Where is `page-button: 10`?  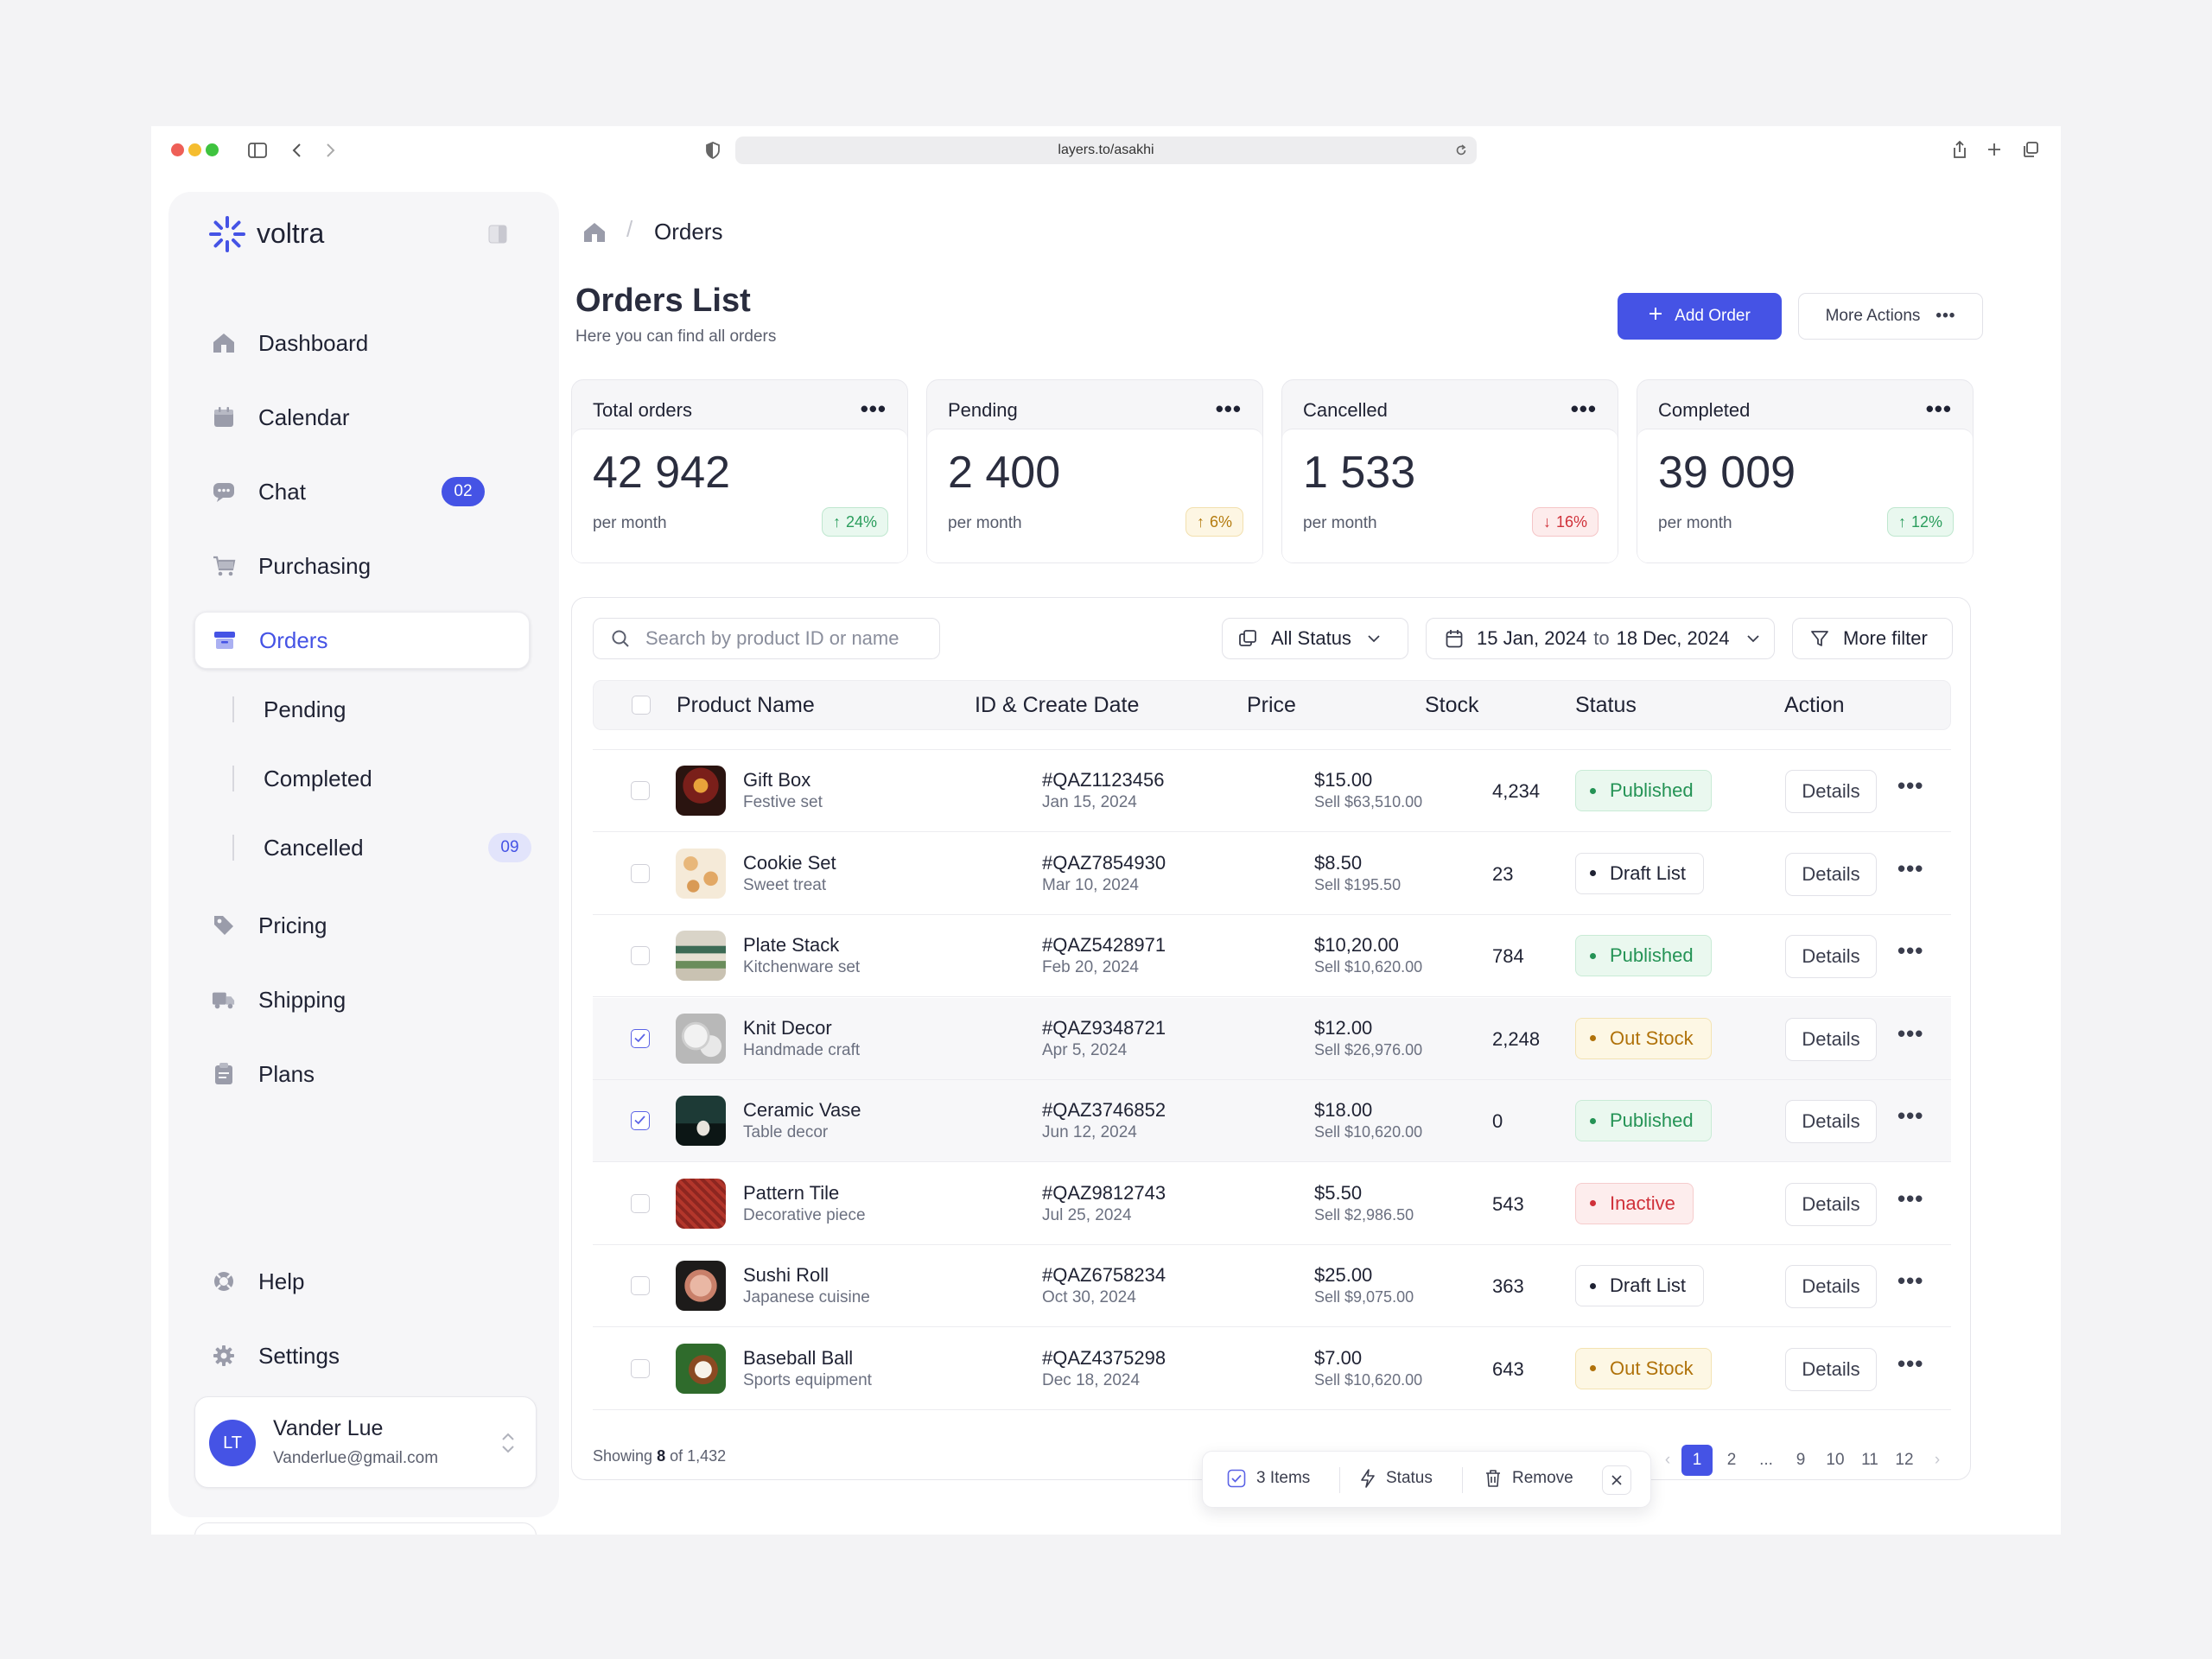
page-button: 10 is located at coordinates (1835, 1460).